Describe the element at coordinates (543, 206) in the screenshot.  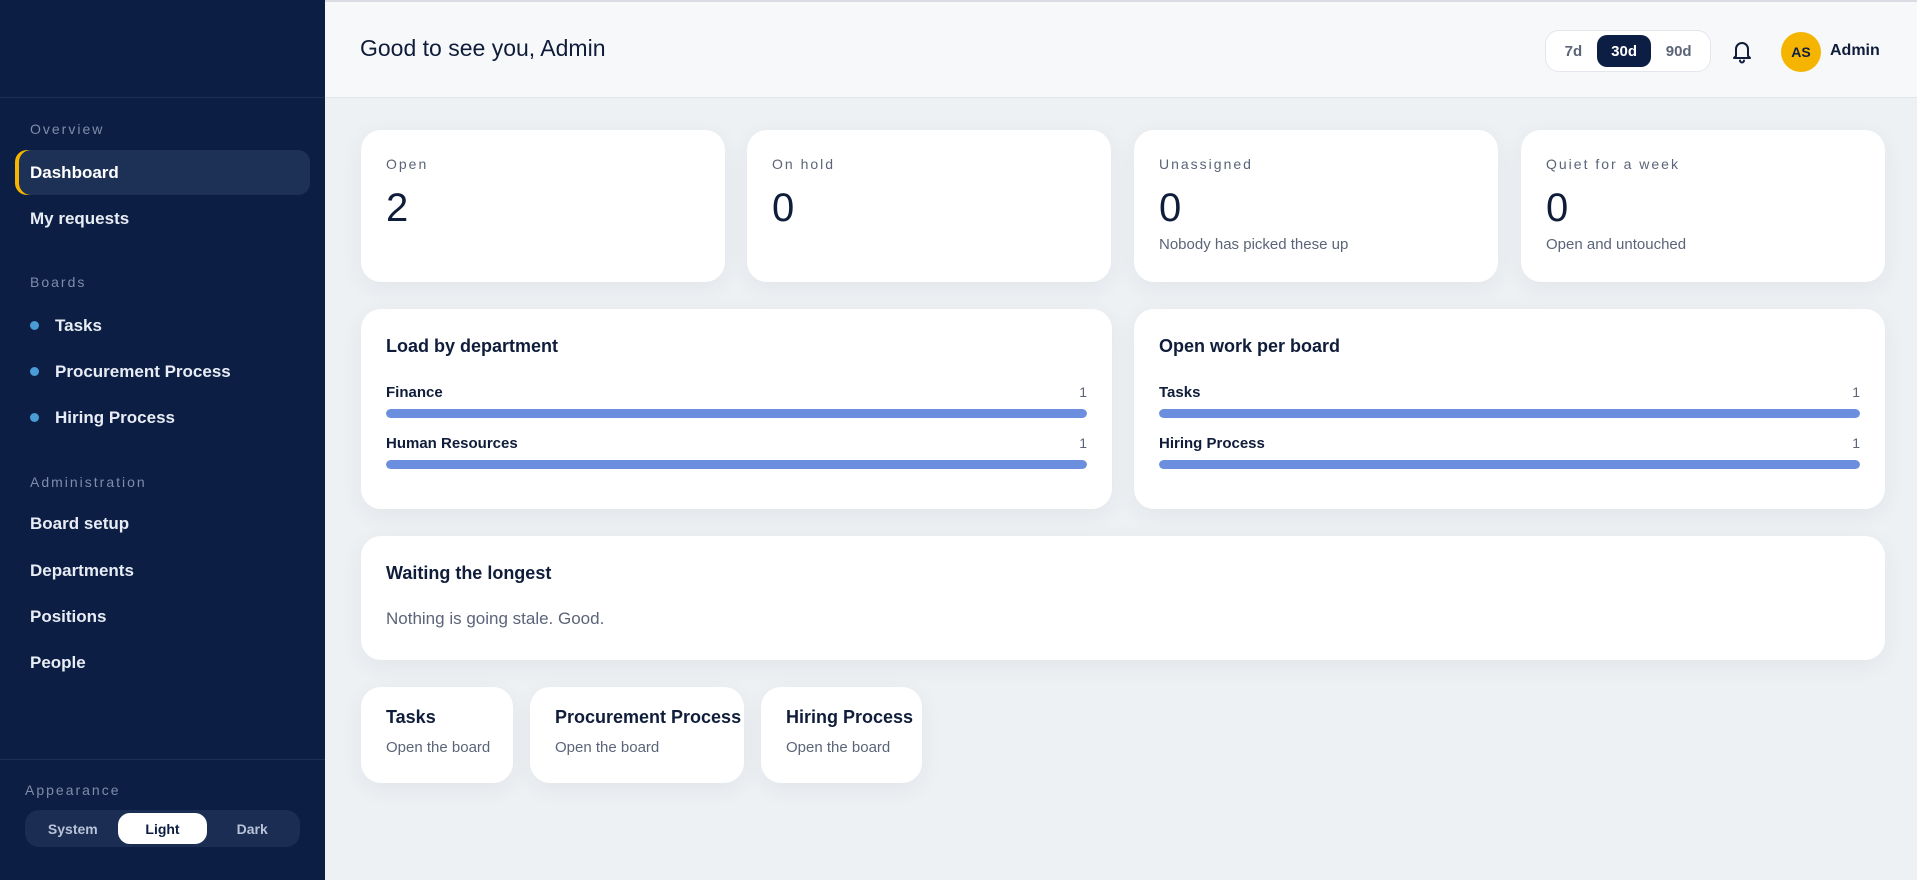
I see `stat-card-open: Open 2` at that location.